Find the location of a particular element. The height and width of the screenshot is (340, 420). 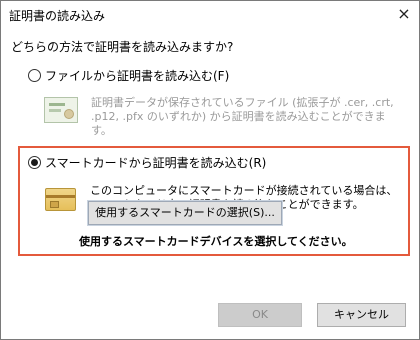

radio-button-smartcard is located at coordinates (34, 162).